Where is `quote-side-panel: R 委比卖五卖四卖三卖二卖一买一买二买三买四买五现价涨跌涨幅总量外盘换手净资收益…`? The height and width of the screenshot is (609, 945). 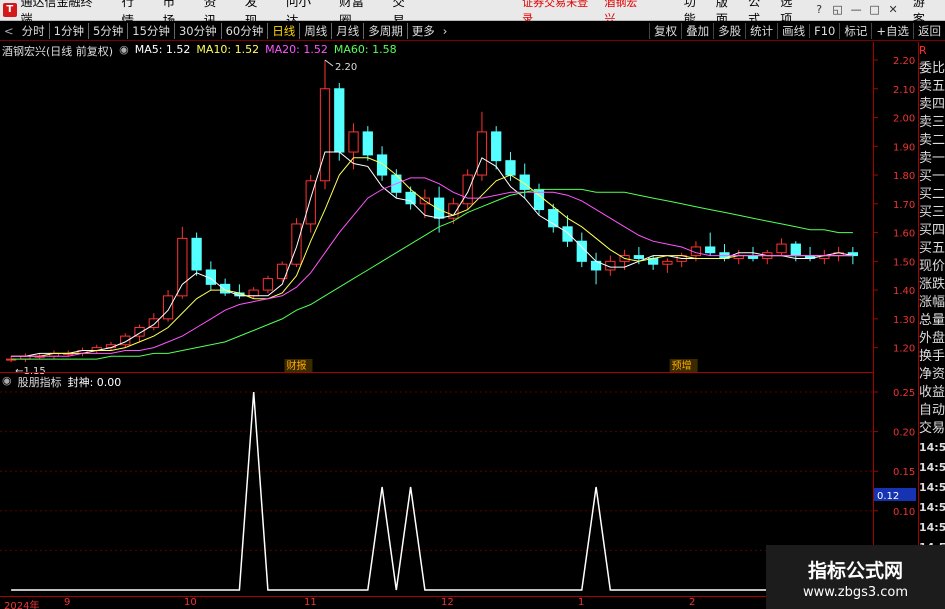 quote-side-panel: R 委比卖五卖四卖三卖二卖一买一买二买三买四买五现价涨跌涨幅总量外盘换手净资收益… is located at coordinates (931, 319).